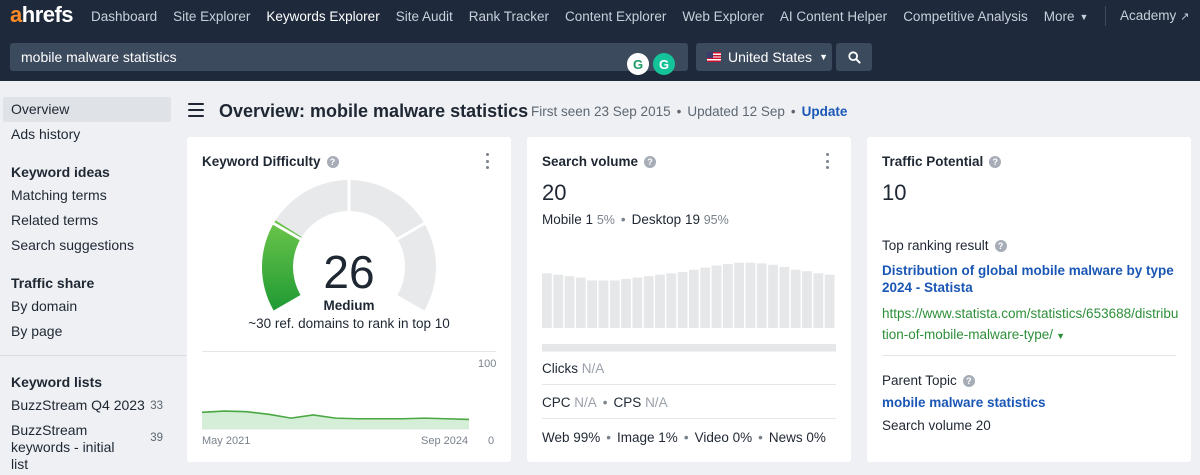  What do you see at coordinates (509, 16) in the screenshot?
I see `nav-item-rank-tracker: Rank Tracker` at bounding box center [509, 16].